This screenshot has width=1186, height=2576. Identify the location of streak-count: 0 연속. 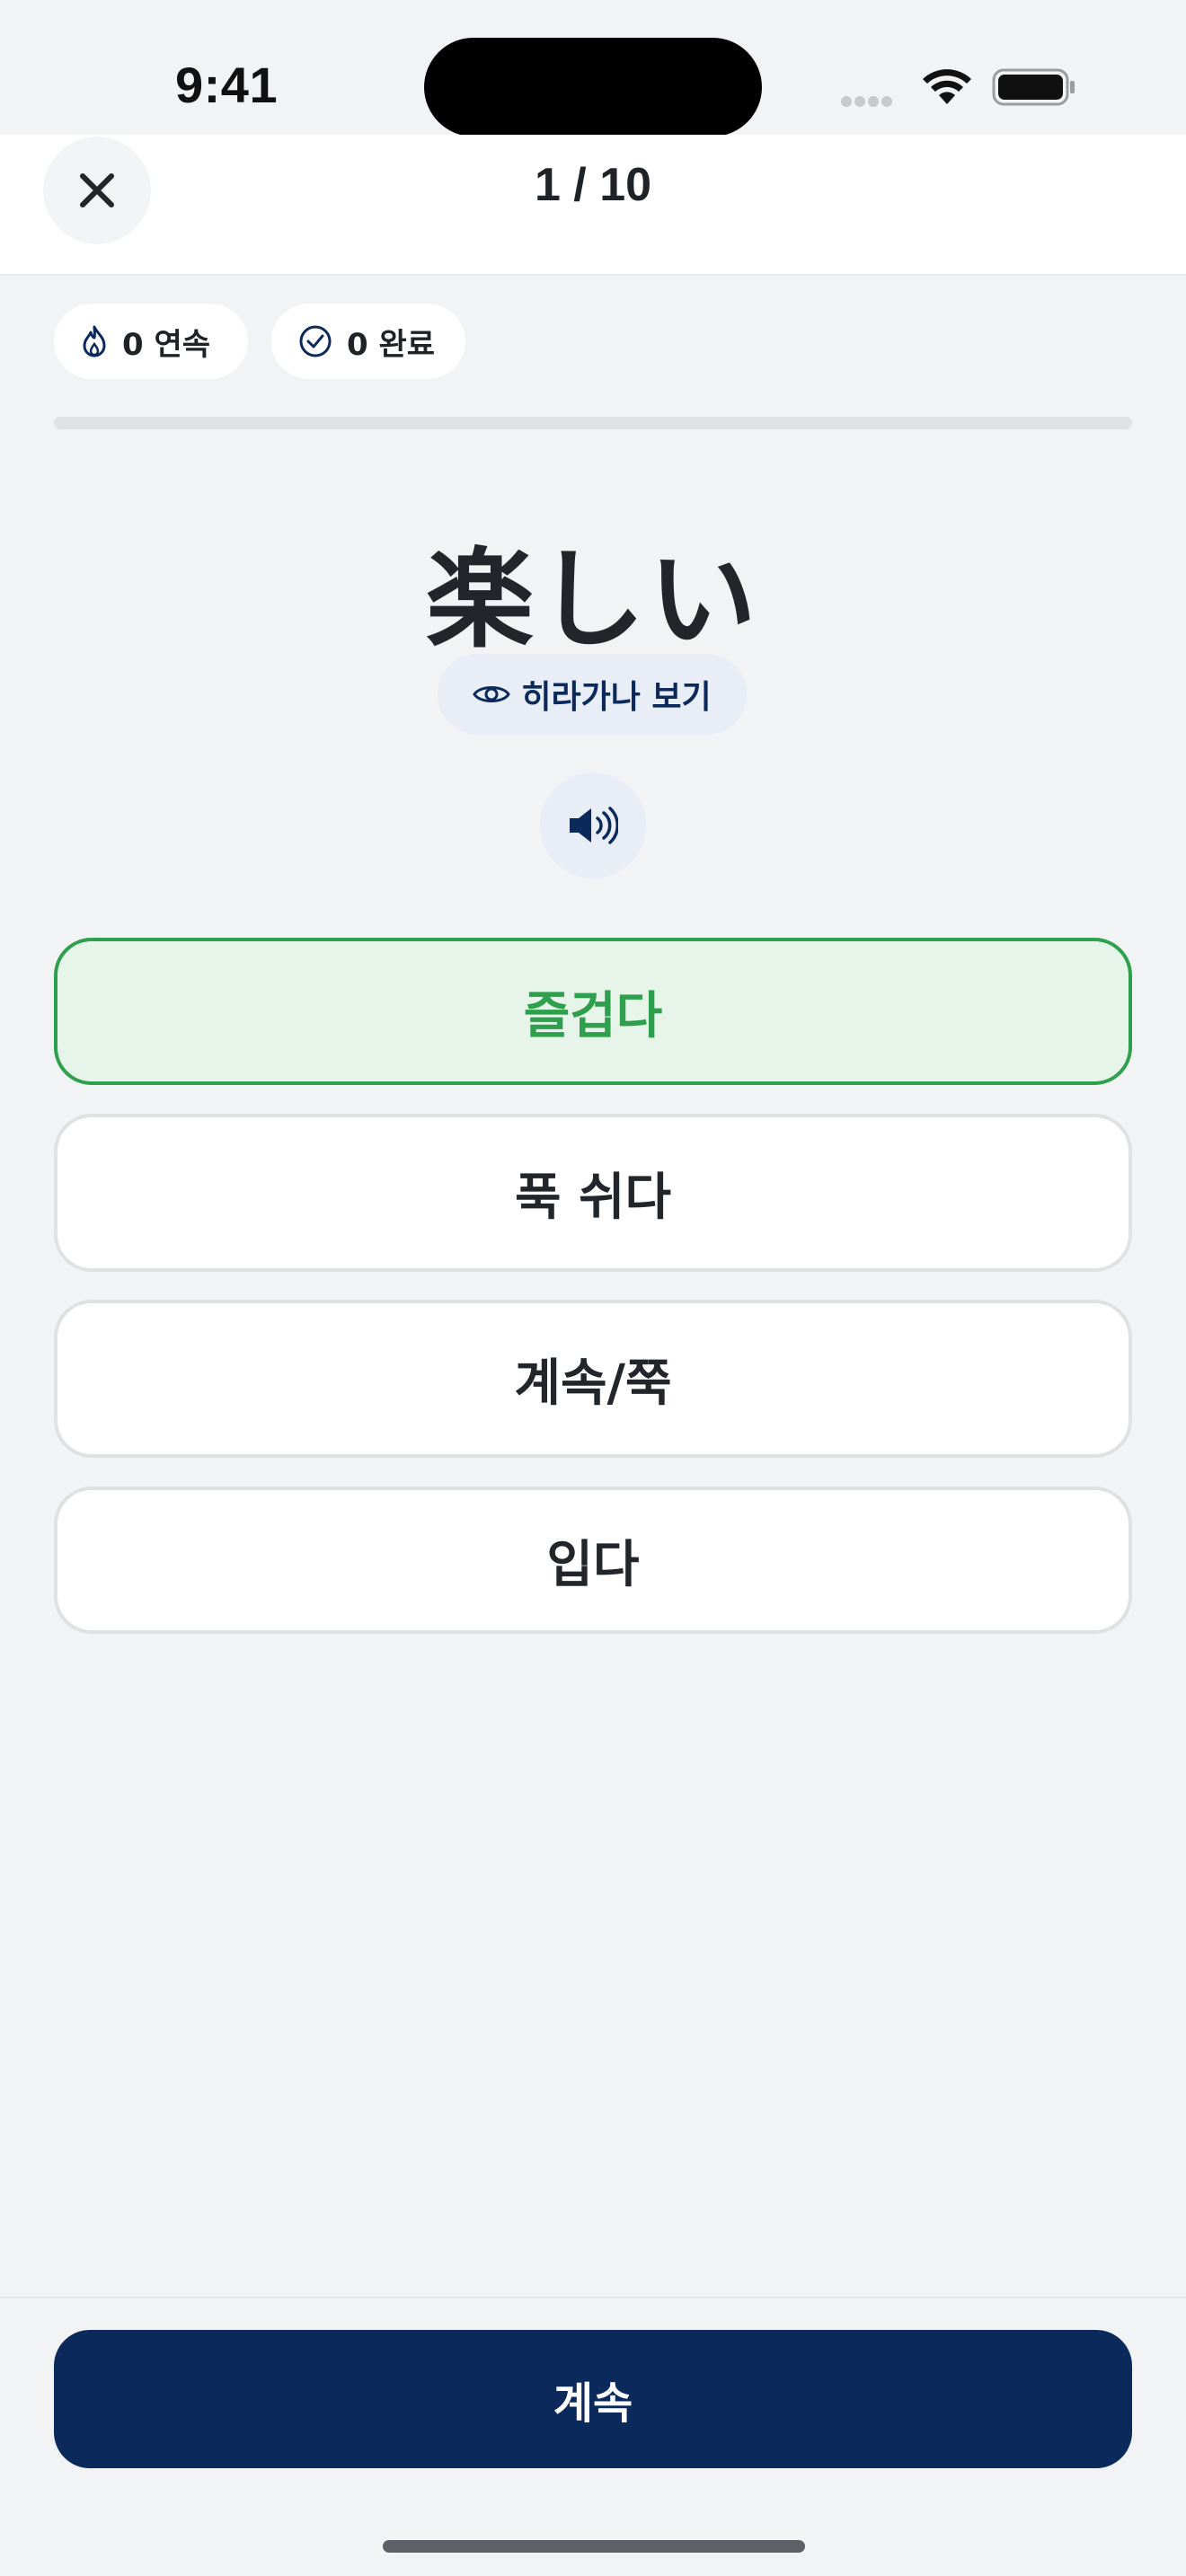
(166, 344).